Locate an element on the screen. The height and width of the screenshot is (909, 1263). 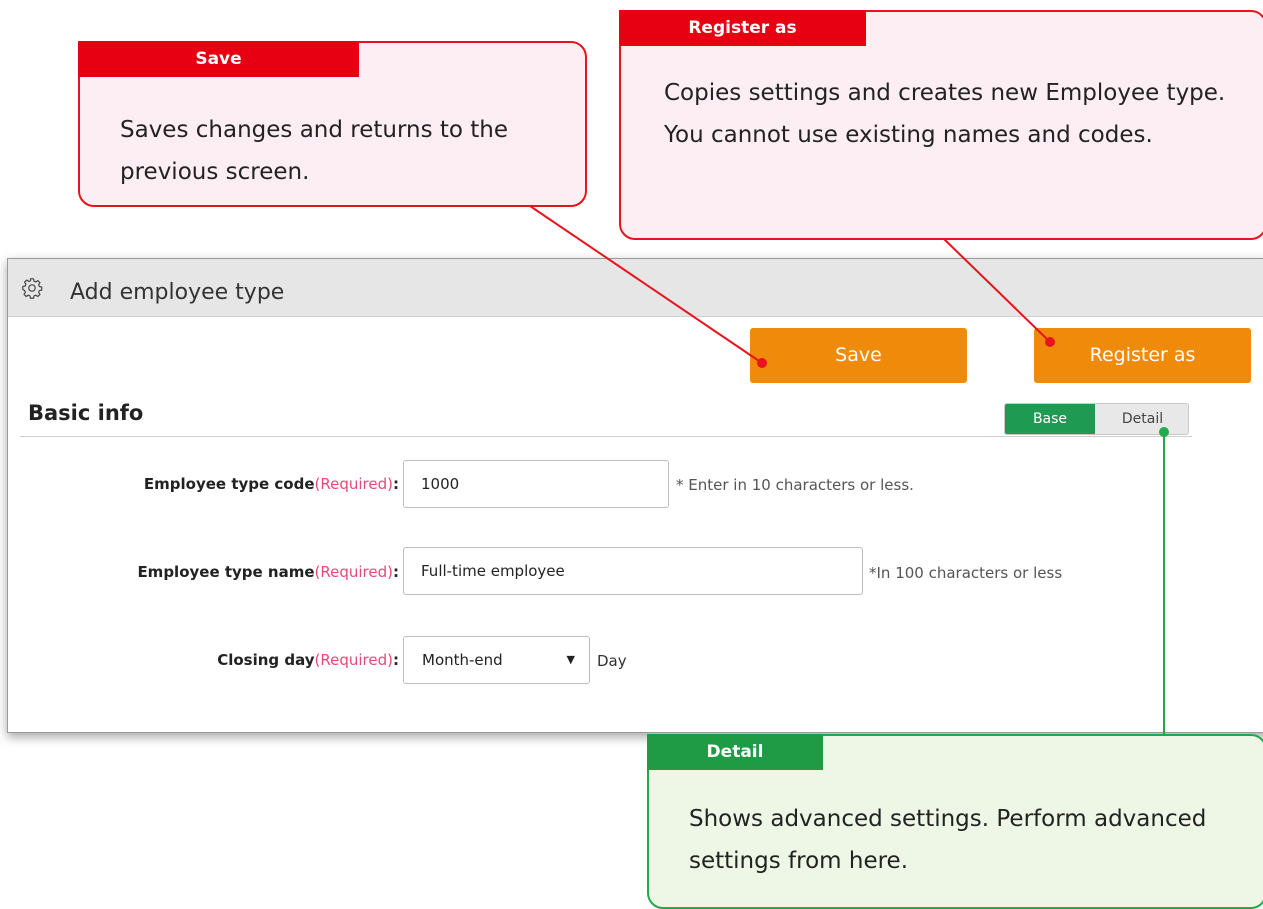
save-button: Save is located at coordinates (858, 355).